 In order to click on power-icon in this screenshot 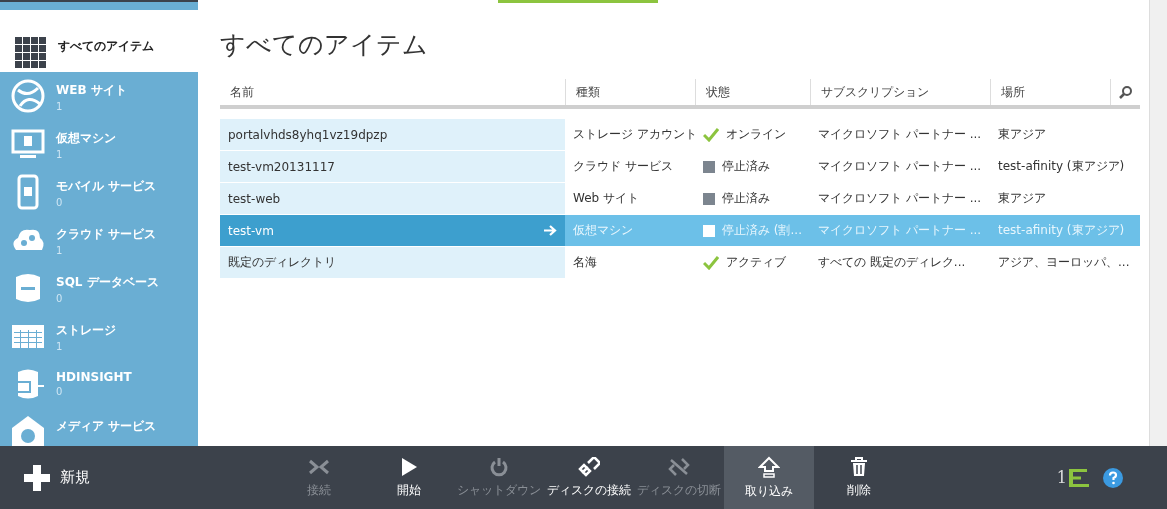, I will do `click(499, 466)`.